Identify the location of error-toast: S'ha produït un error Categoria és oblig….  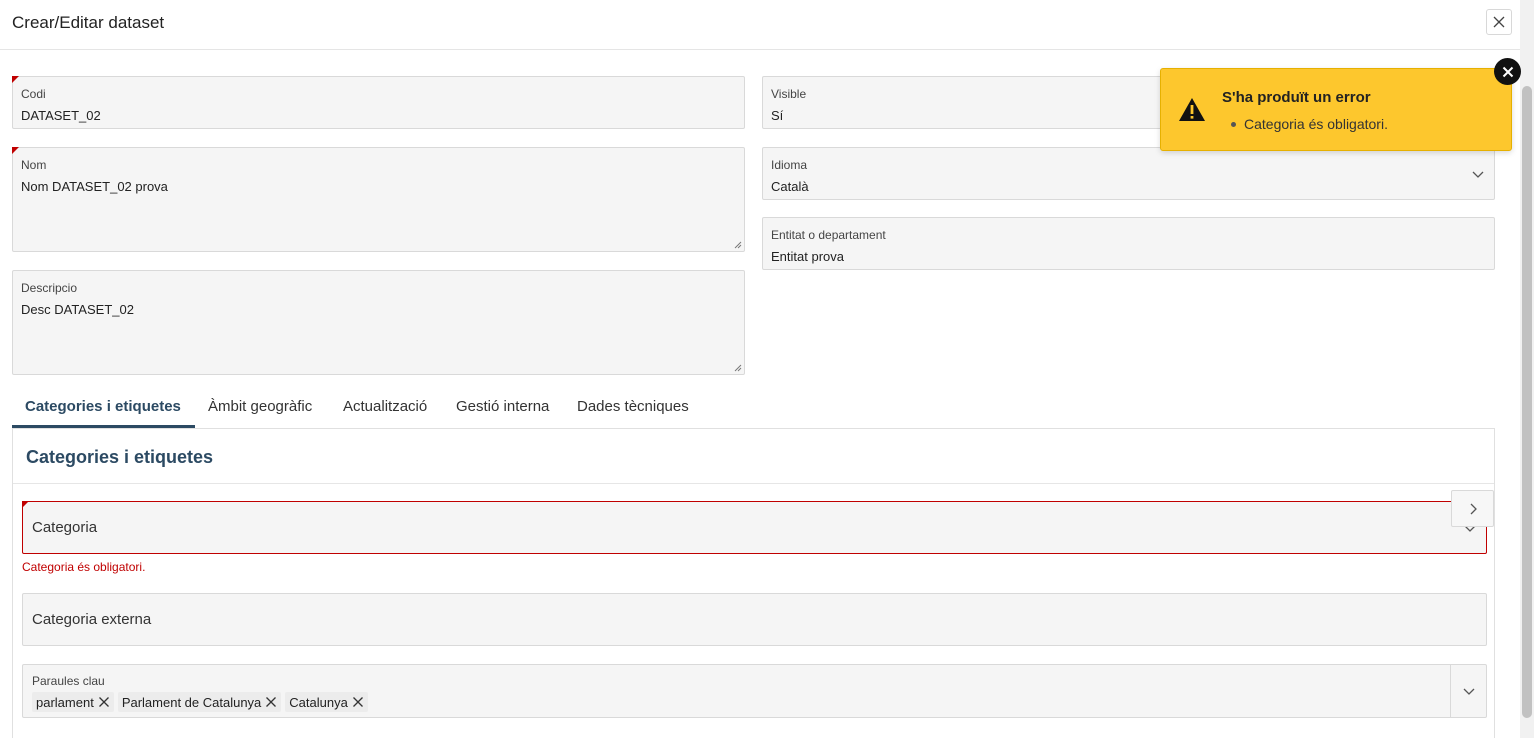
(1336, 109).